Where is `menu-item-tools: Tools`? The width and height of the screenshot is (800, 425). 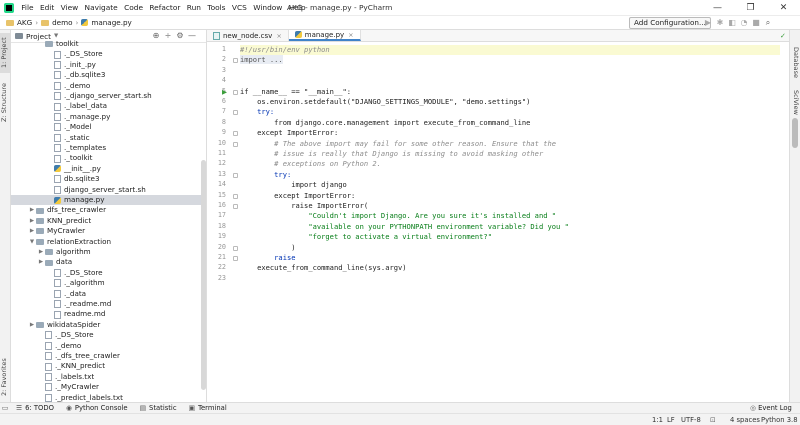 menu-item-tools: Tools is located at coordinates (216, 8).